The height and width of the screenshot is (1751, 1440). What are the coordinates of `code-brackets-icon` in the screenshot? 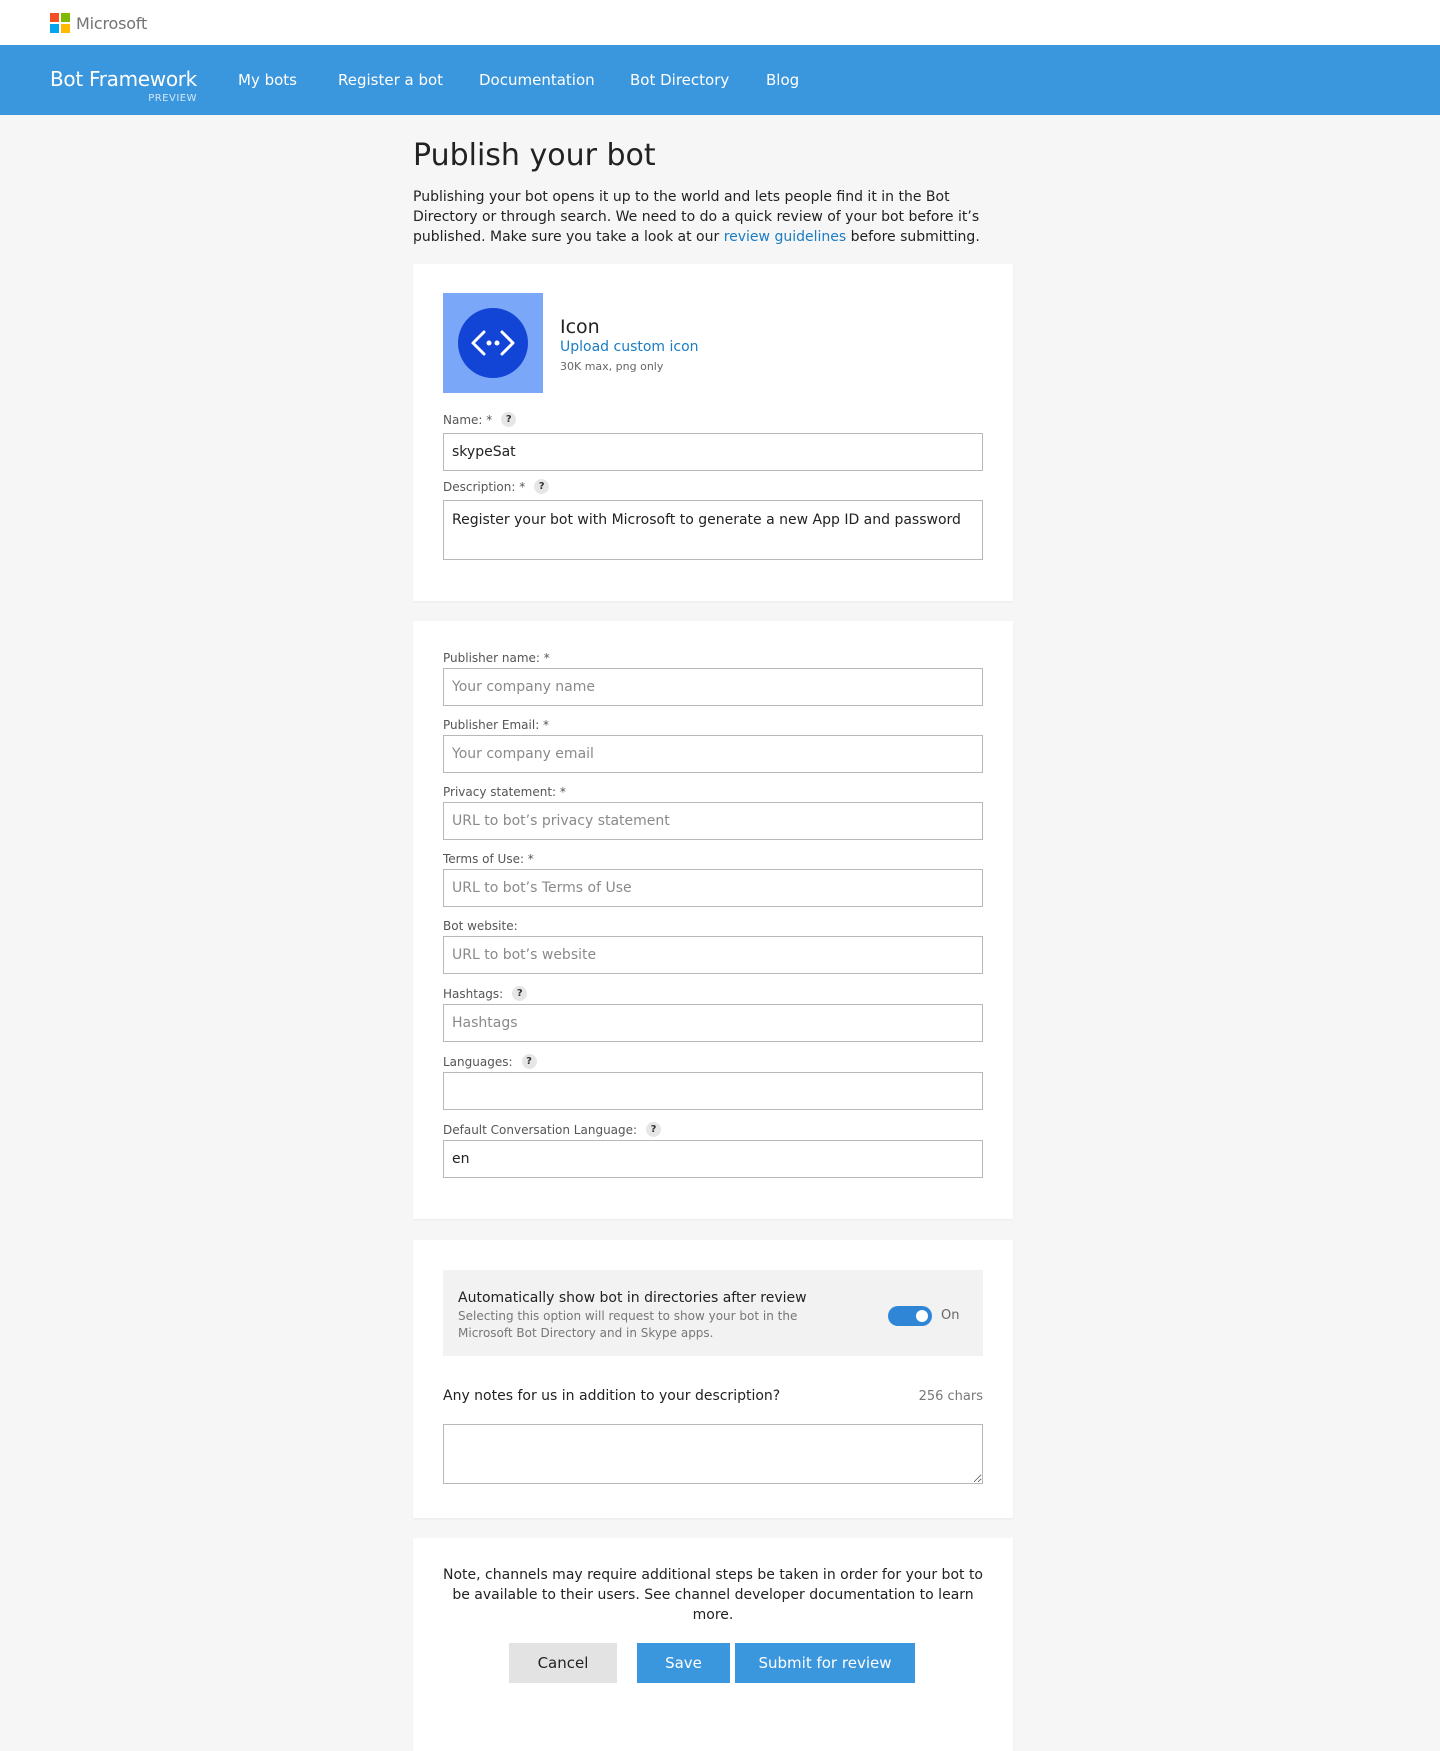 It's located at (493, 343).